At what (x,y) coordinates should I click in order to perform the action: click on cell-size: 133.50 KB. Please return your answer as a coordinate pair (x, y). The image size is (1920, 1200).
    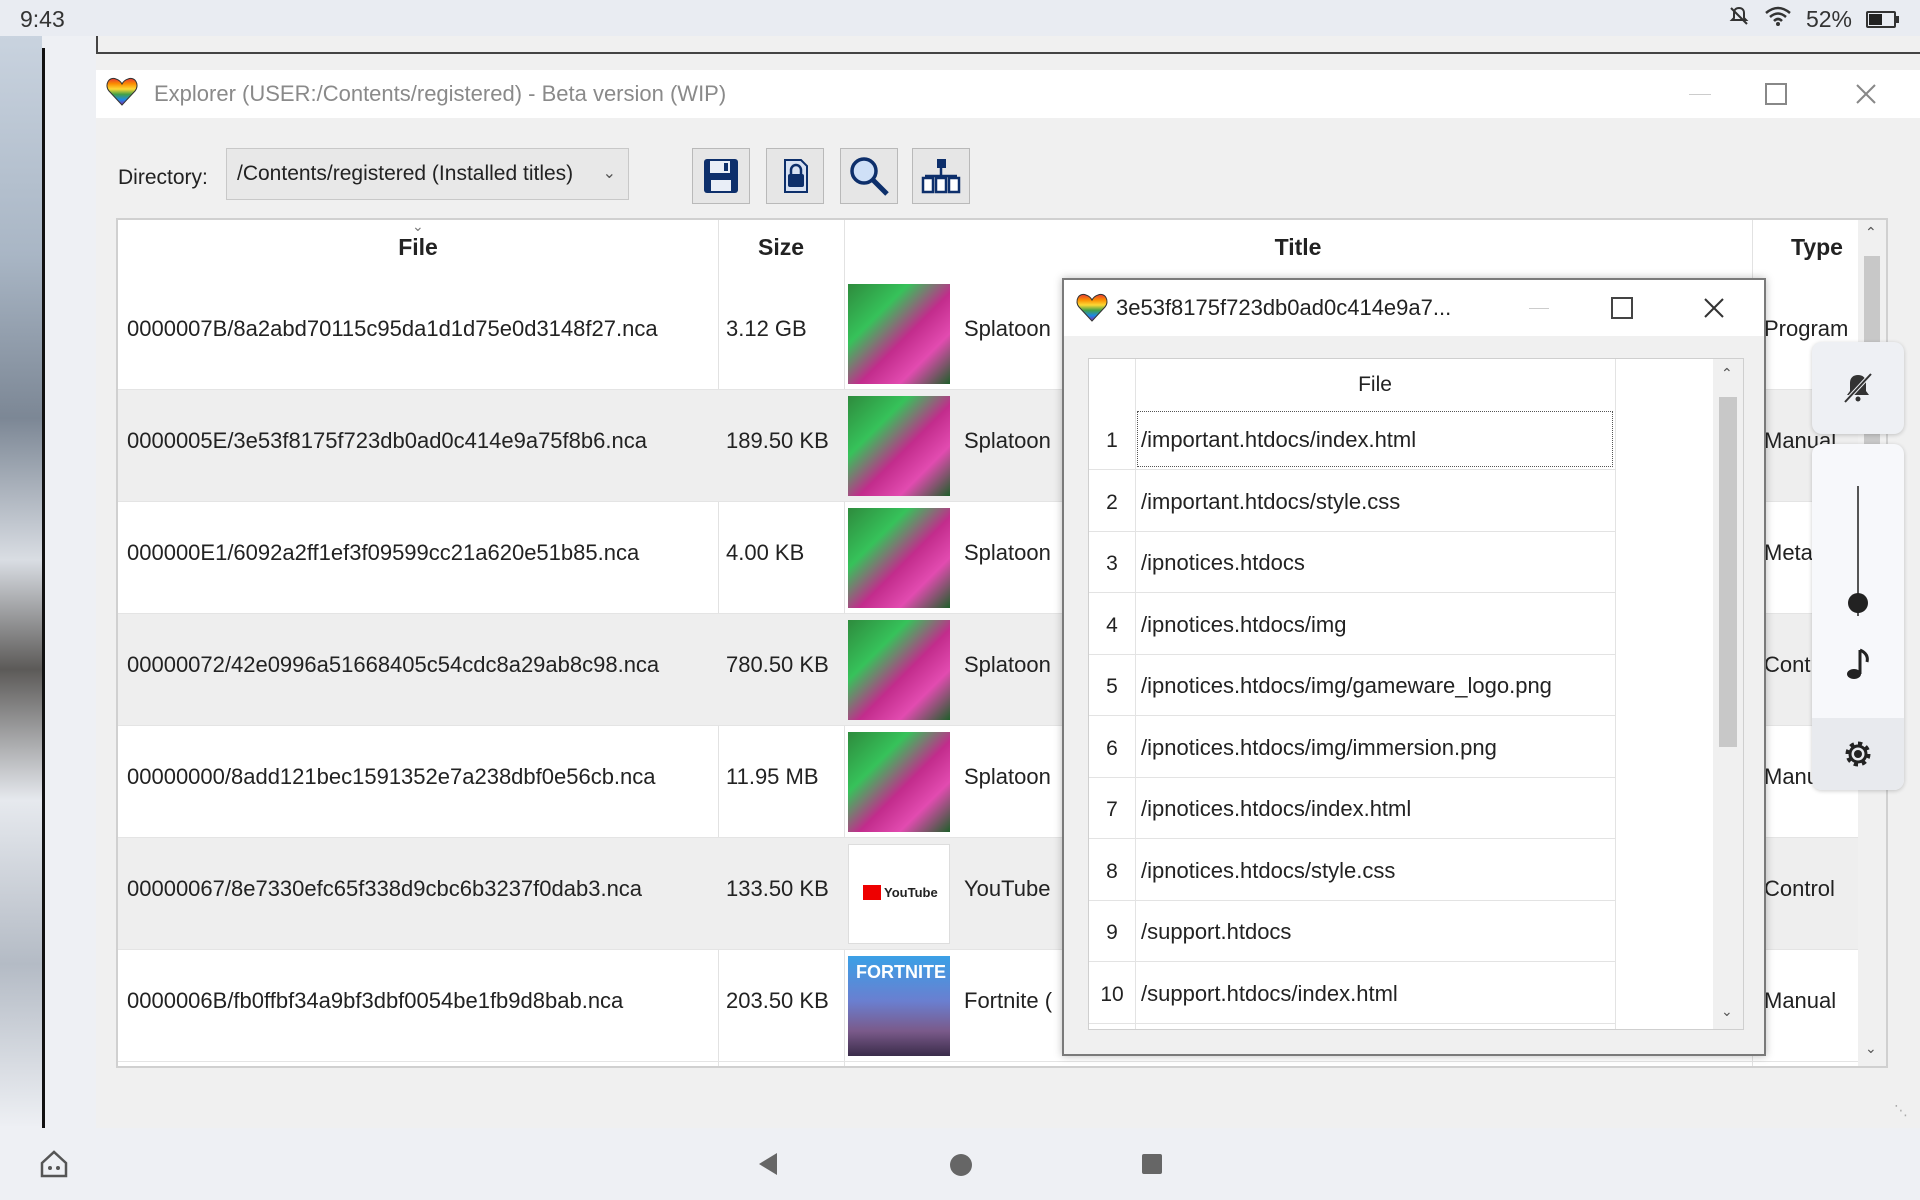
    Looking at the image, I should click on (777, 888).